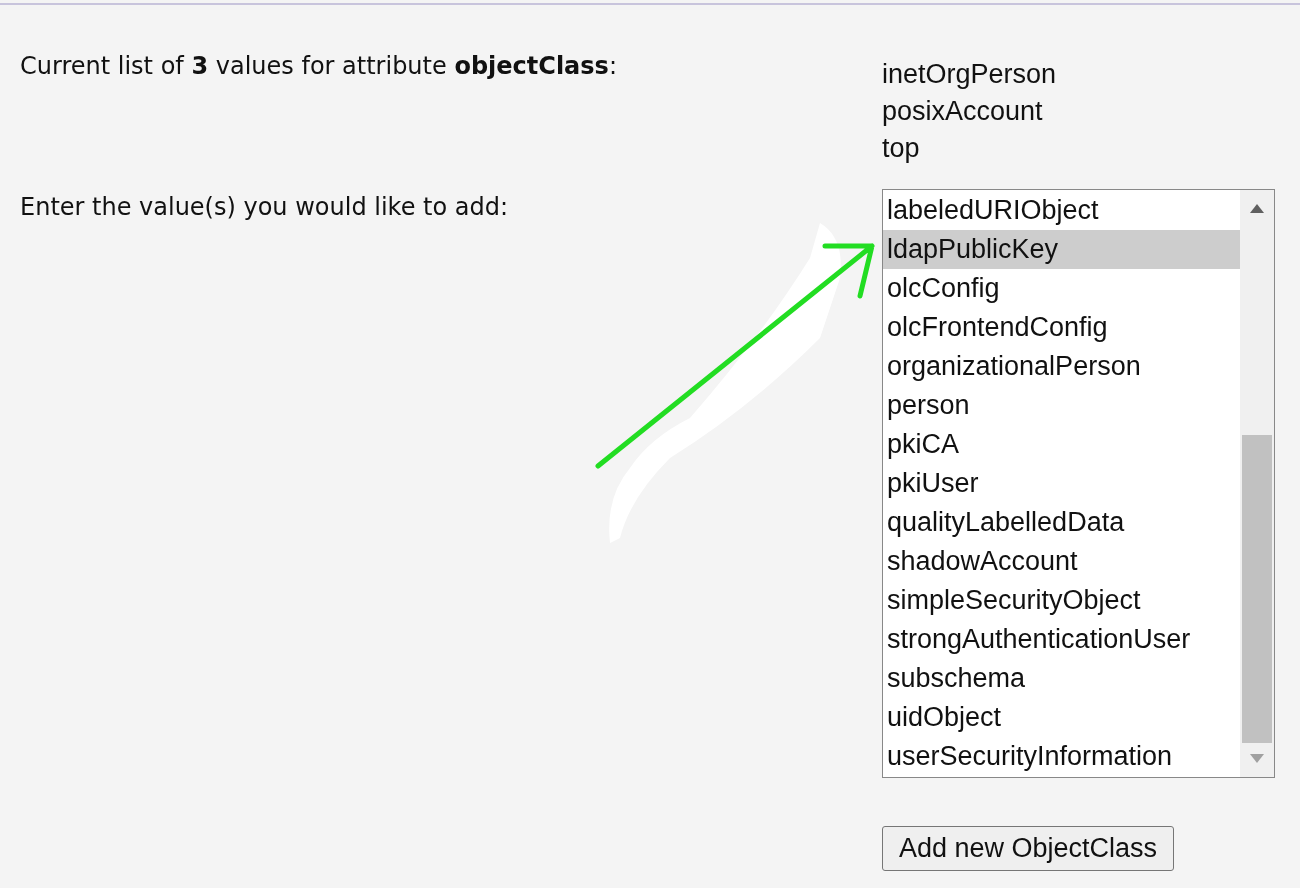 This screenshot has width=1300, height=888. What do you see at coordinates (1061, 249) in the screenshot?
I see `list-option: ldapPublicKey` at bounding box center [1061, 249].